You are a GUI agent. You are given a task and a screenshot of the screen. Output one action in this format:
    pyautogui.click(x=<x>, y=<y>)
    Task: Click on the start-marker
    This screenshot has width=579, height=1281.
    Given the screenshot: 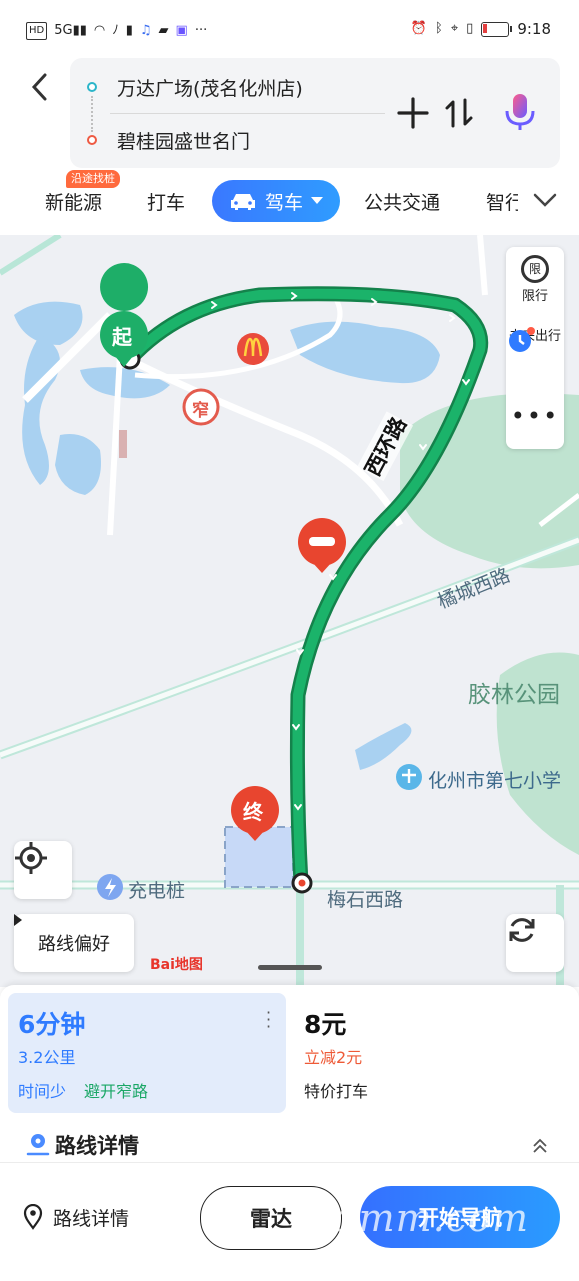 What is the action you would take?
    pyautogui.click(x=124, y=287)
    